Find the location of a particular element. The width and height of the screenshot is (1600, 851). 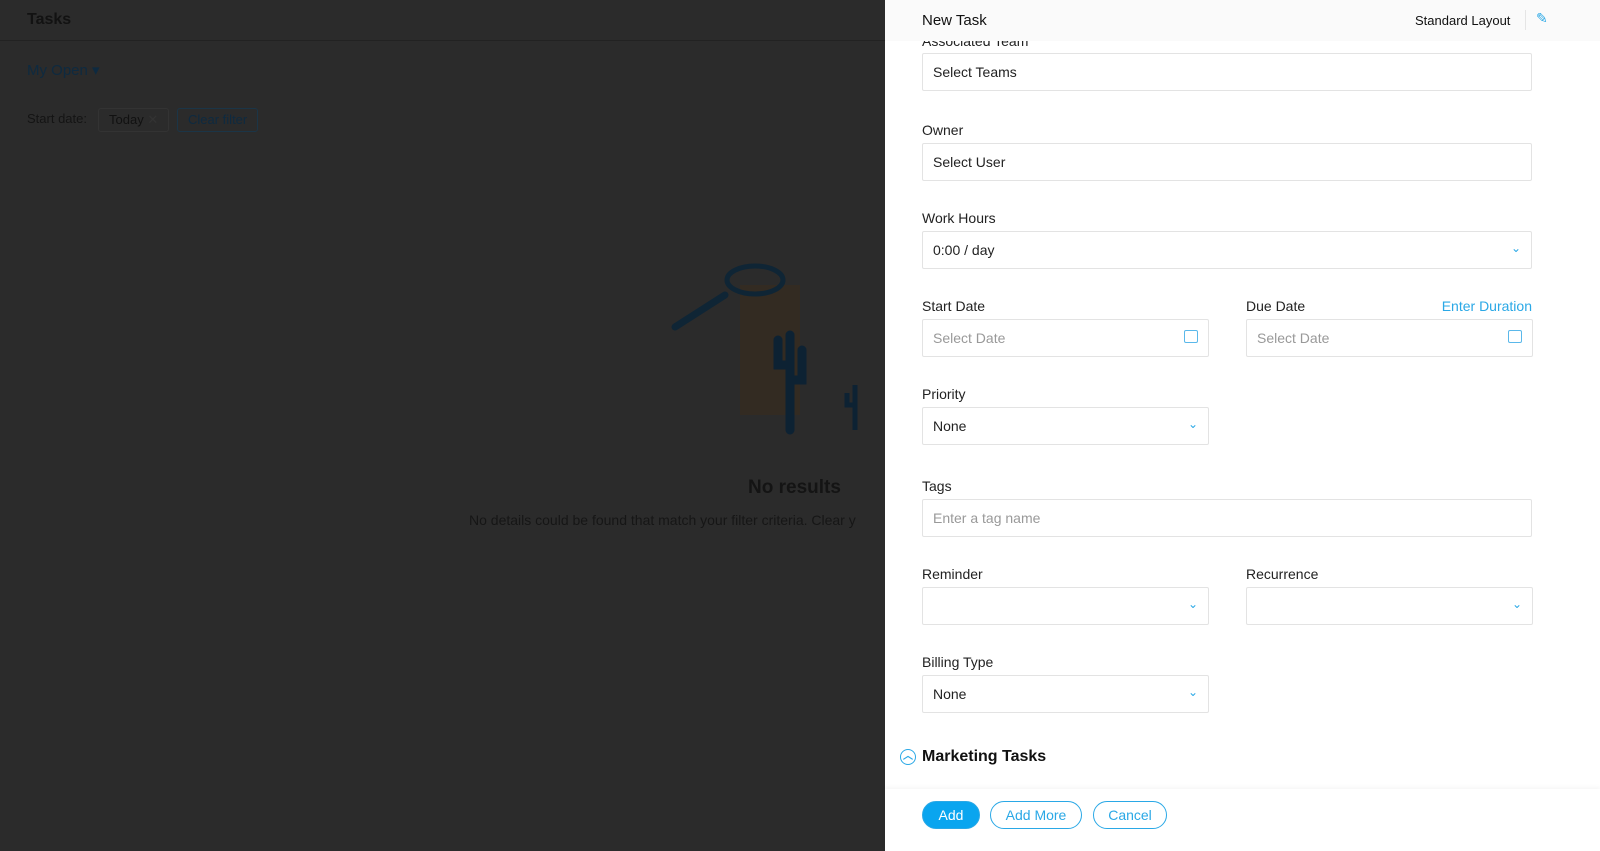

team-select: Select Teams is located at coordinates (1227, 72).